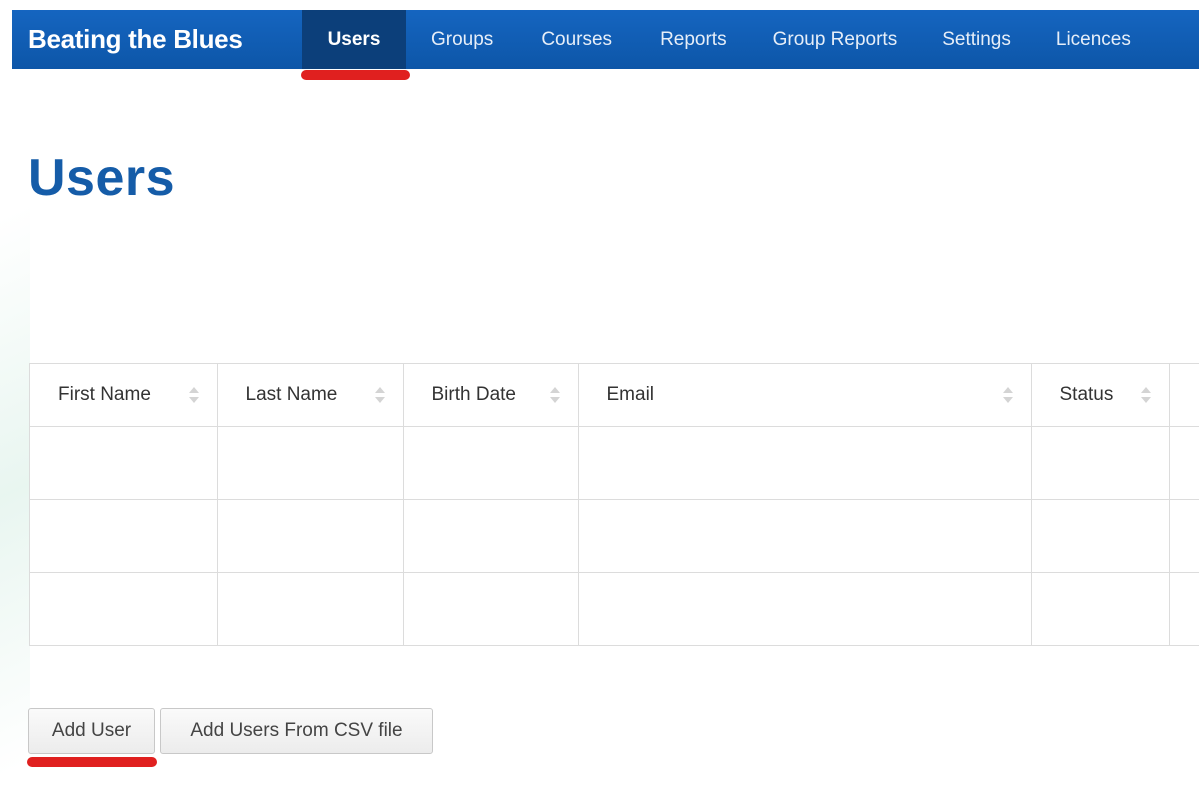 This screenshot has width=1199, height=807. I want to click on column-header-birth-date: Birth Date, so click(491, 395).